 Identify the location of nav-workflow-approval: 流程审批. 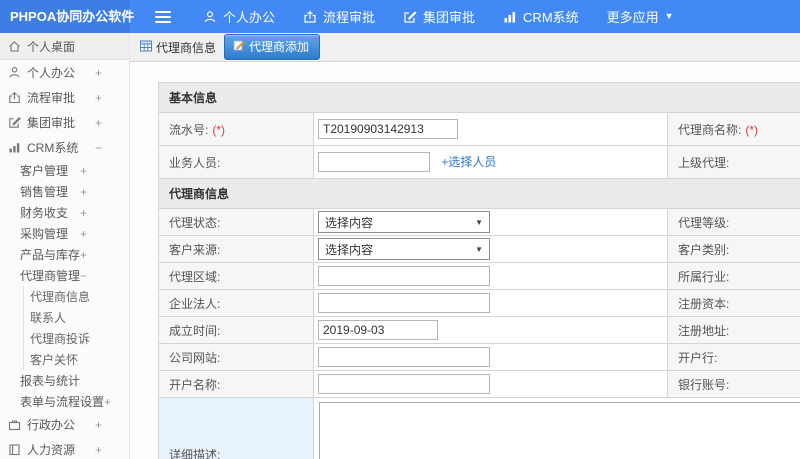
(339, 16).